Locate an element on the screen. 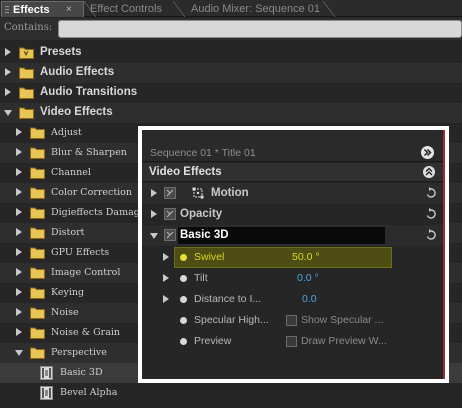  sequence-bar: Sequence 01 * Title 01 is located at coordinates (292, 146).